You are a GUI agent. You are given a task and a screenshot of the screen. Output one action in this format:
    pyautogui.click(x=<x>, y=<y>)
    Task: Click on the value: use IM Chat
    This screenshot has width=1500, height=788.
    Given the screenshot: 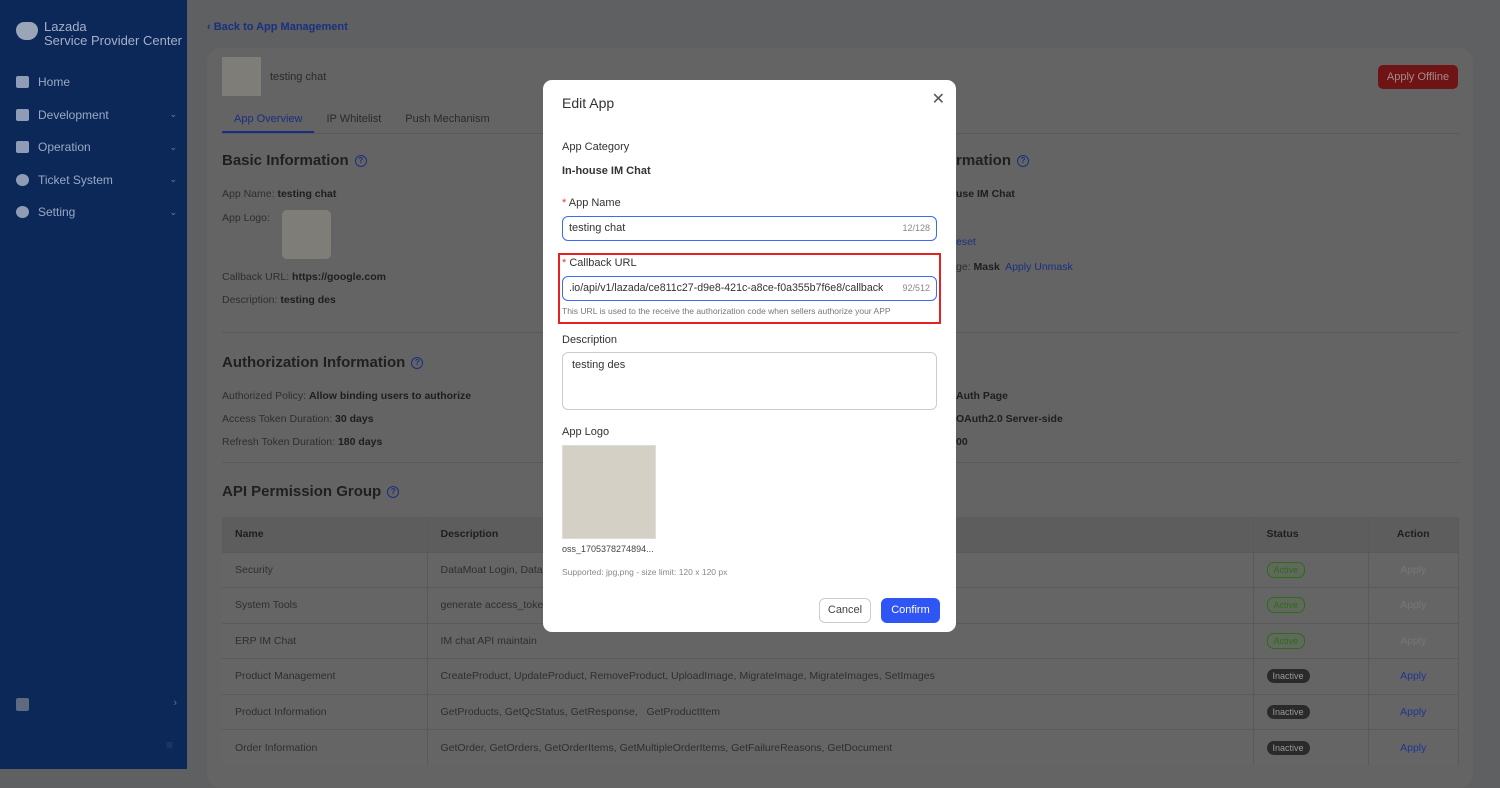 What is the action you would take?
    pyautogui.click(x=985, y=194)
    